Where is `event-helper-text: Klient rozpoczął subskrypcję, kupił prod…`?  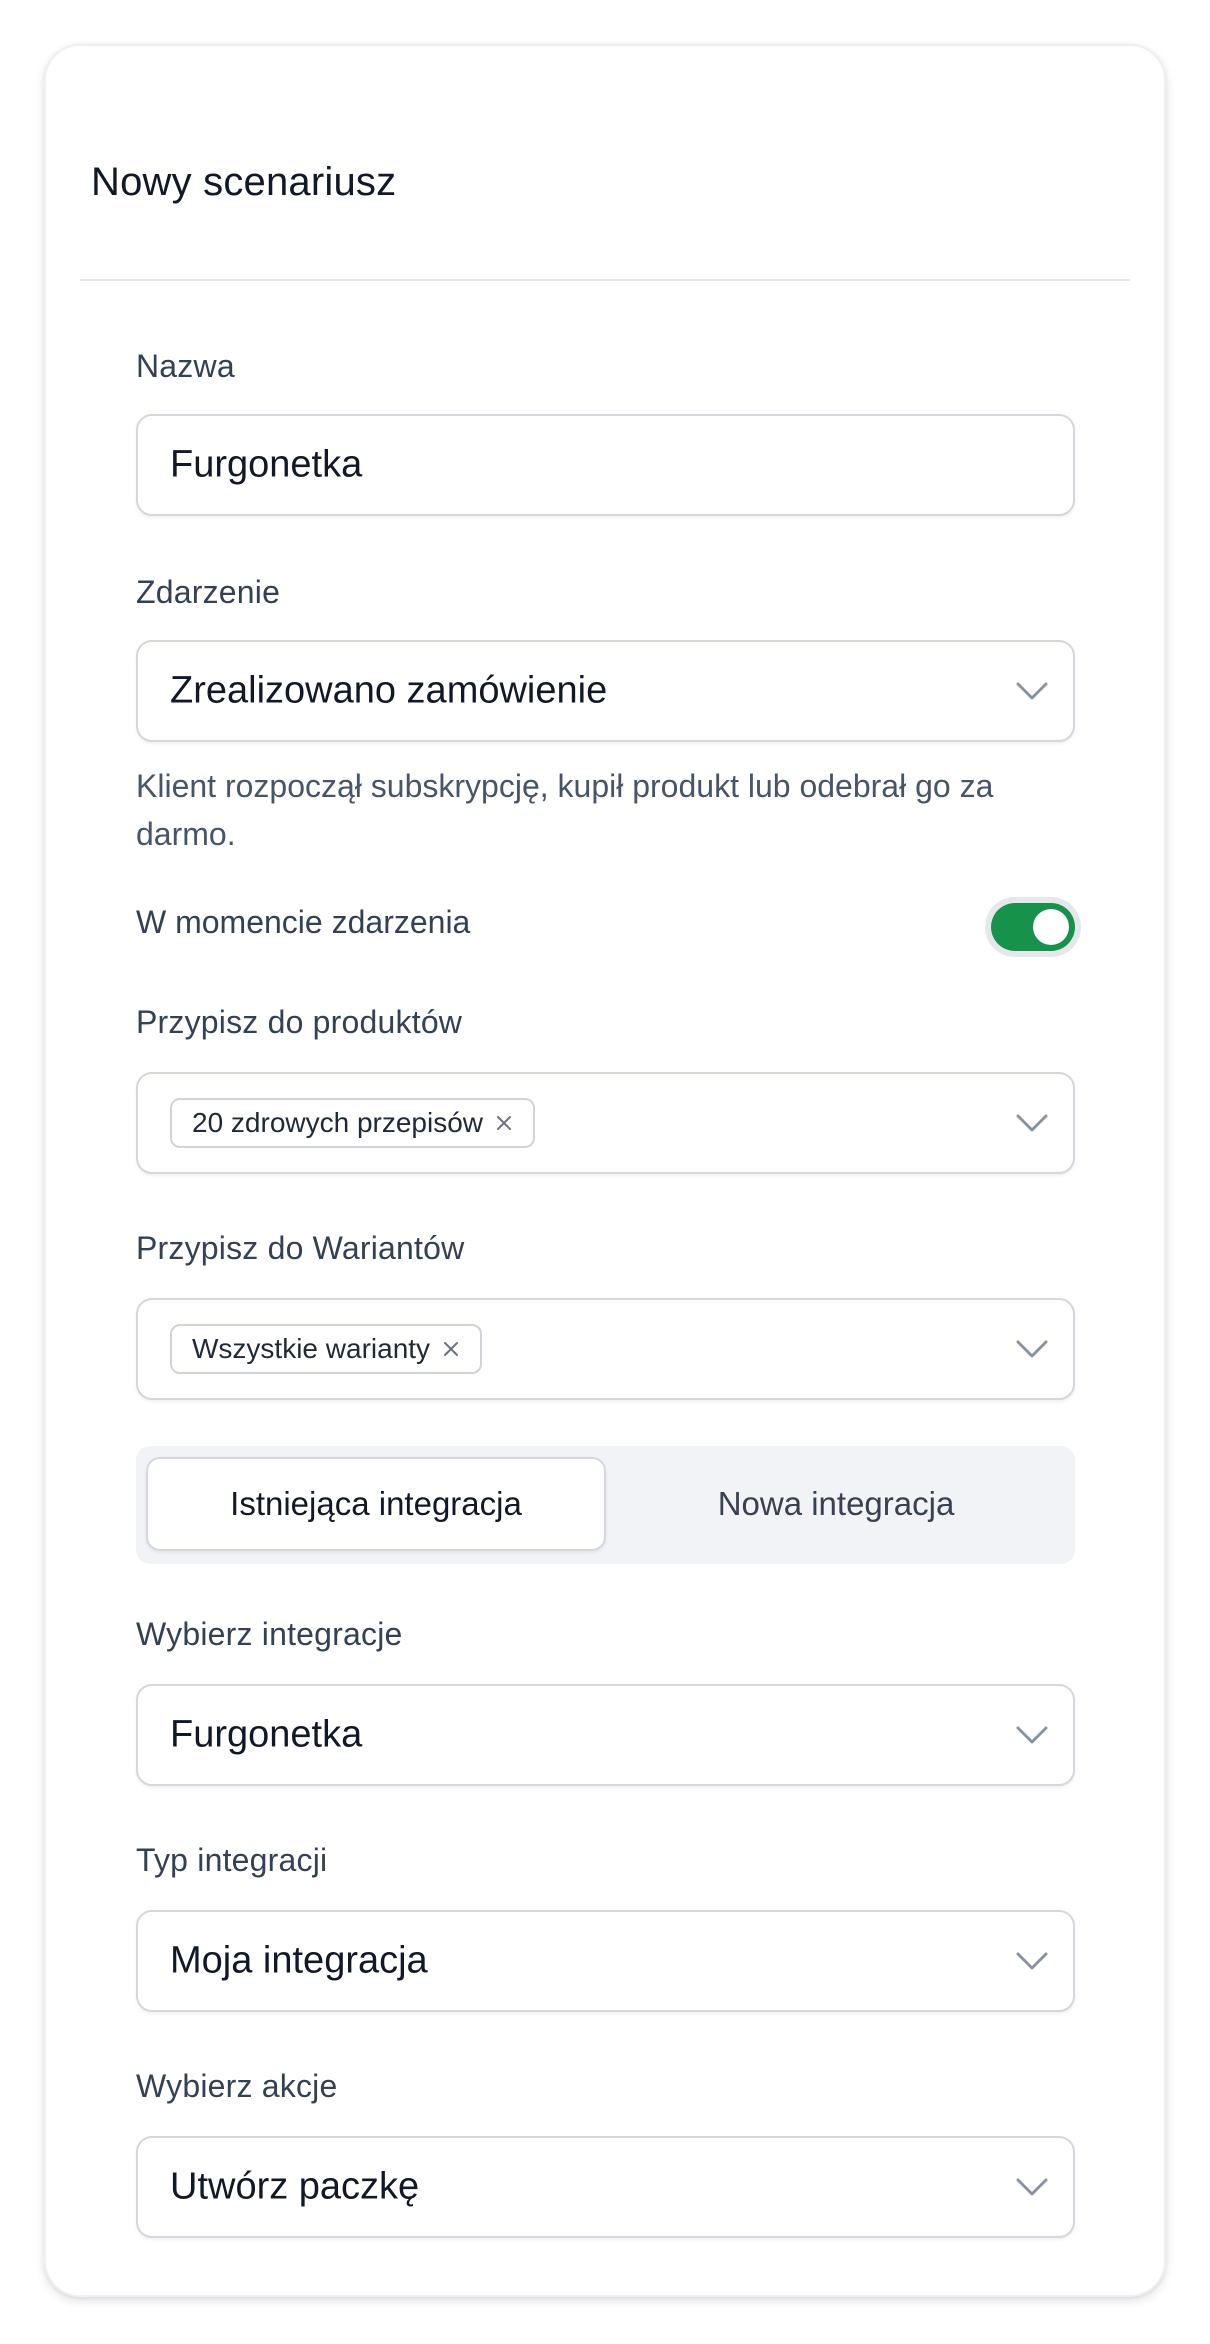 event-helper-text: Klient rozpoczął subskrypcję, kupił prod… is located at coordinates (565, 810).